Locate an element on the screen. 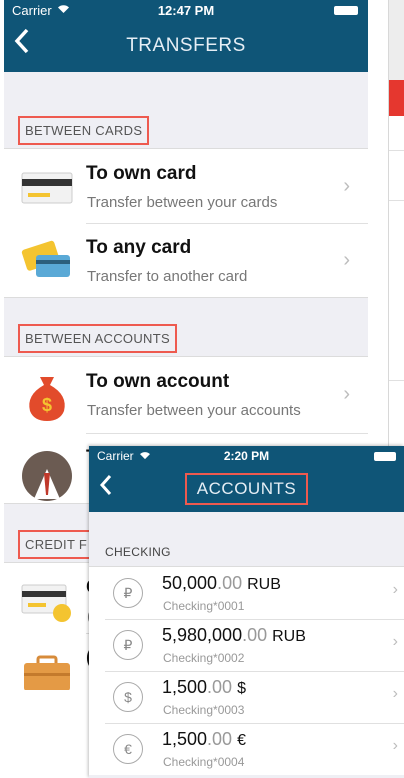 The width and height of the screenshot is (404, 778). status-time: 12:47 PM is located at coordinates (186, 10).